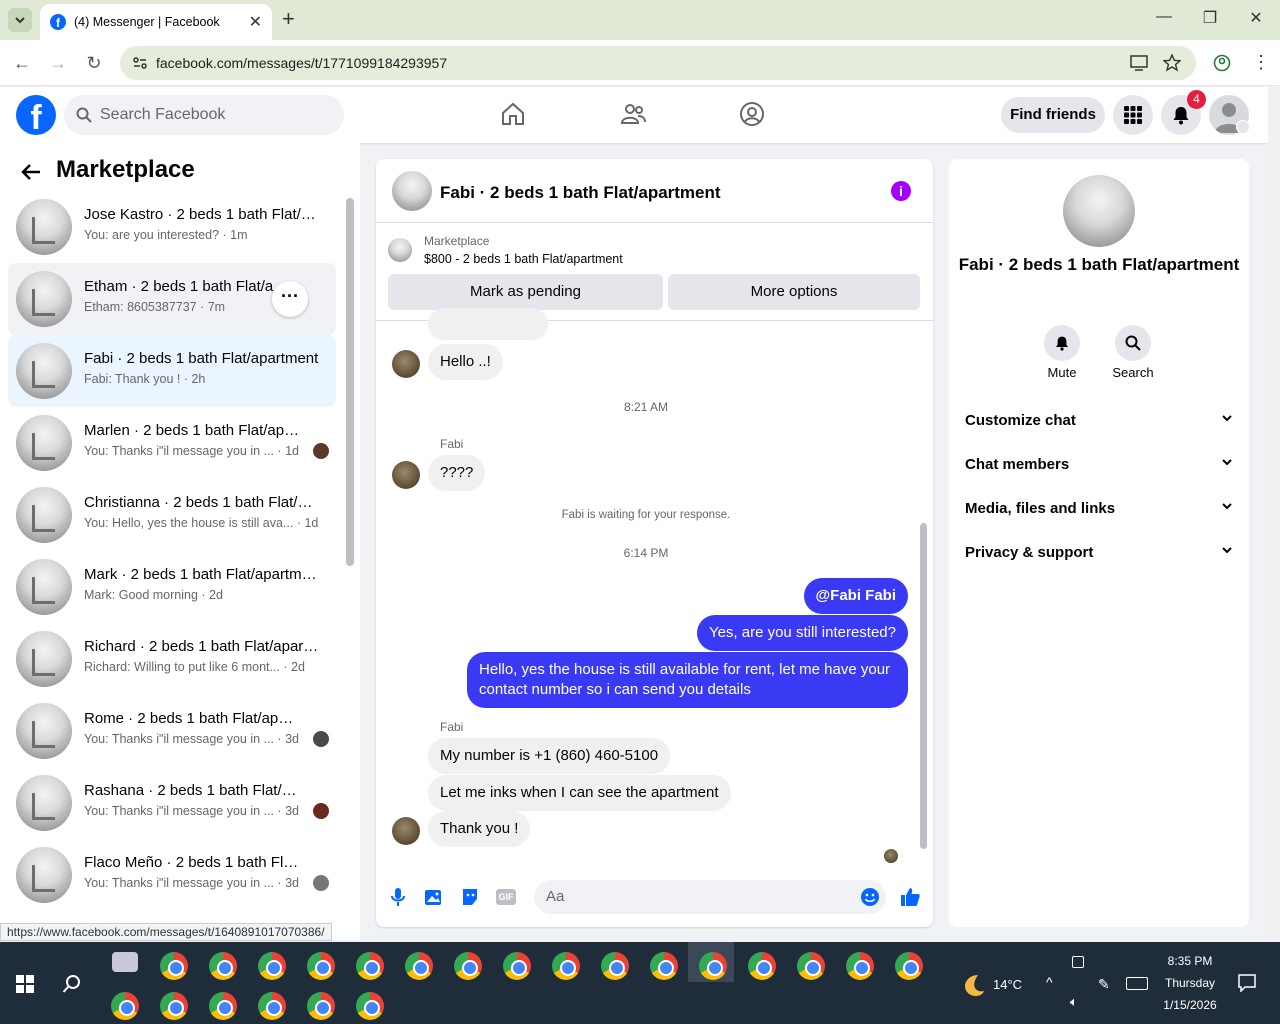 The width and height of the screenshot is (1280, 1024). Describe the element at coordinates (549, 756) in the screenshot. I see `message-bubble: My number is +1 (860) 460-5100` at that location.